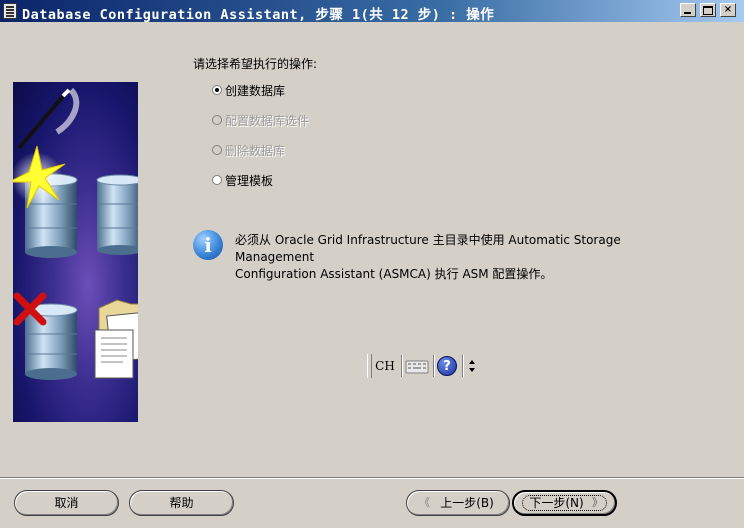  Describe the element at coordinates (417, 366) in the screenshot. I see `keyboard-icon` at that location.